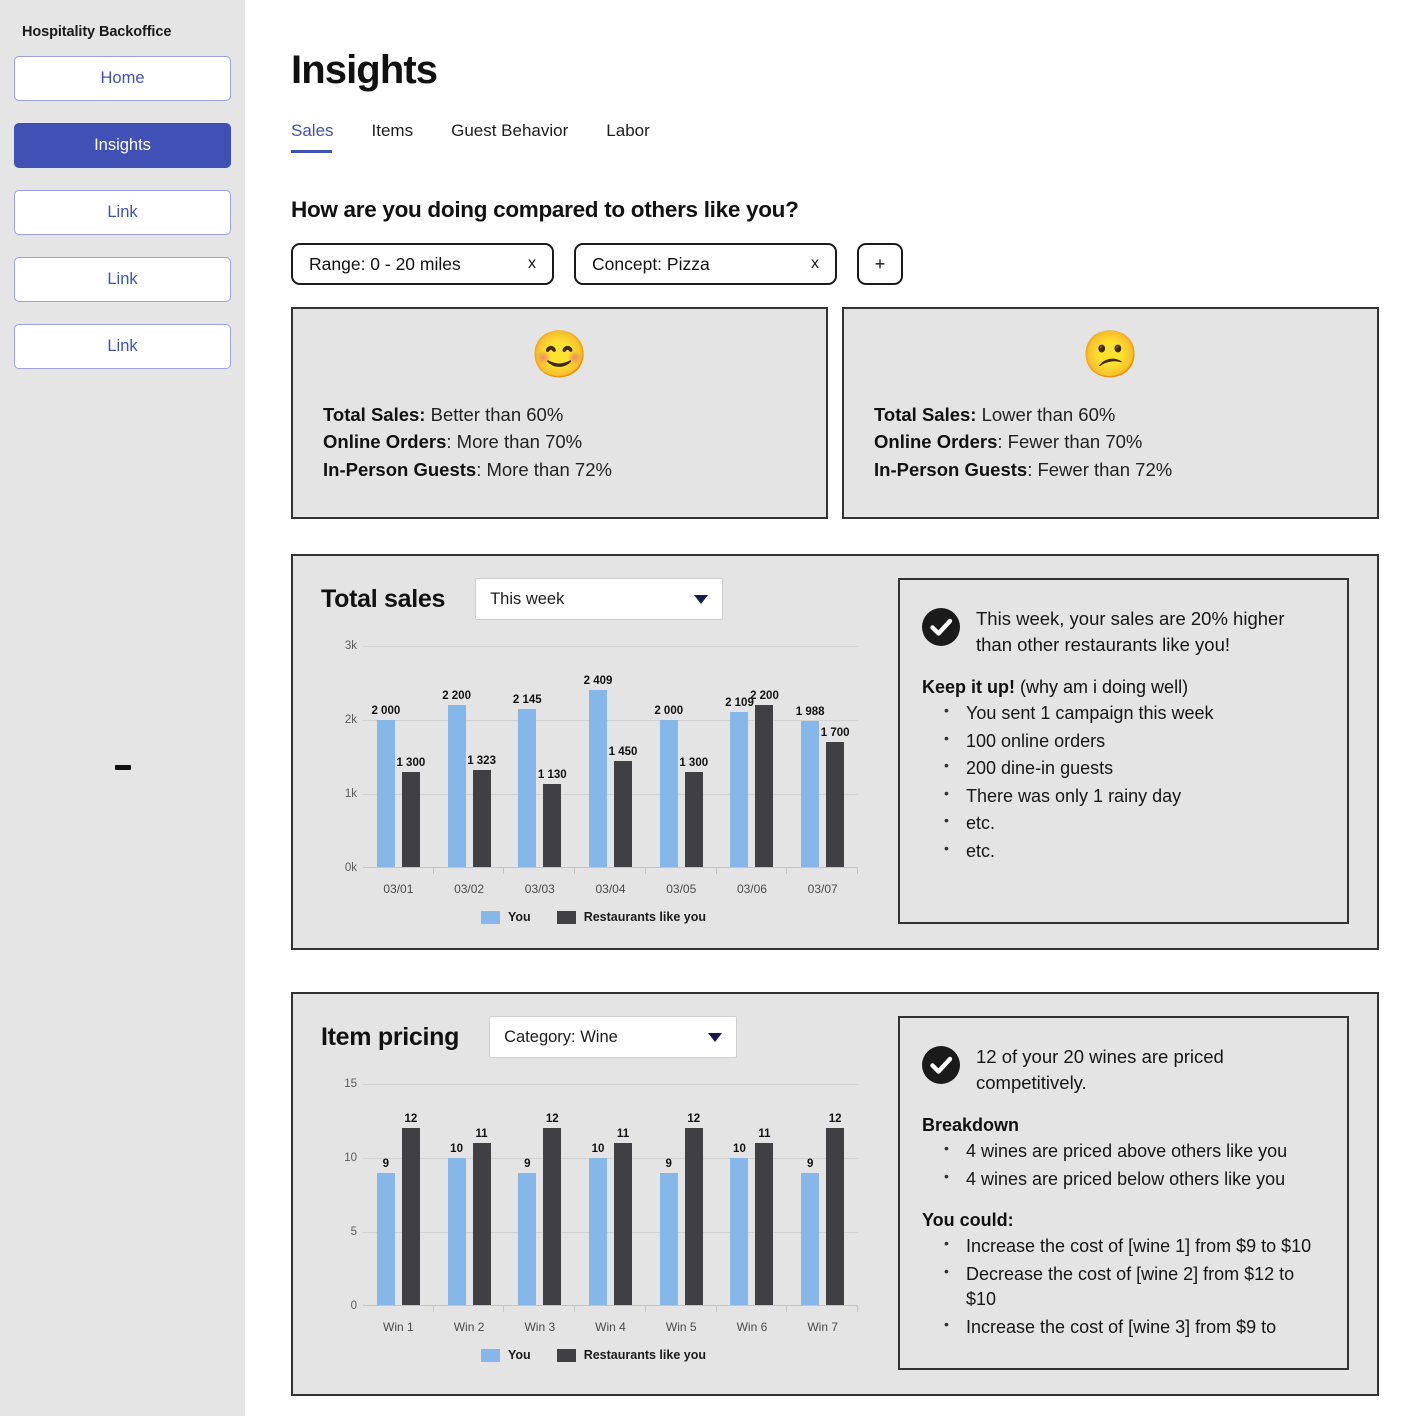  Describe the element at coordinates (1132, 714) in the screenshot. I see `bullet-item: You sent 1 campaign this week` at that location.